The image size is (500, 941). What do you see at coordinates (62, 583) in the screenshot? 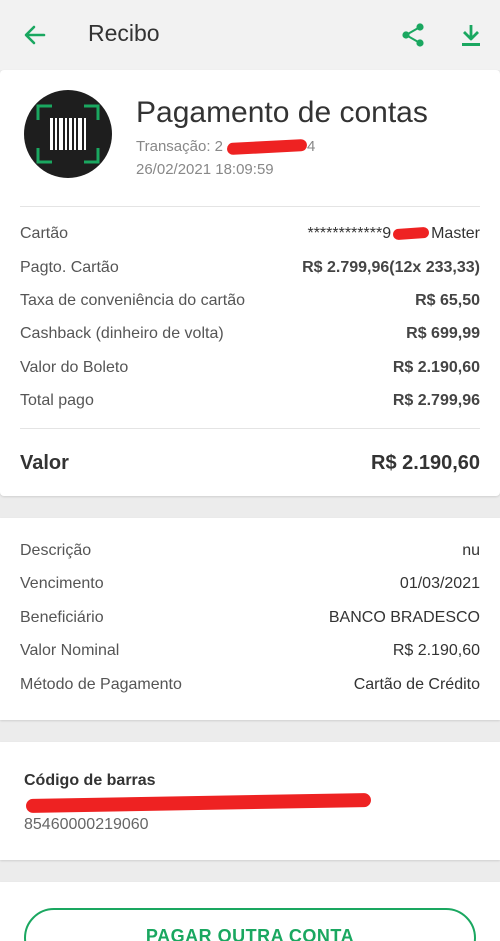
I see `detail-label: Vencimento` at bounding box center [62, 583].